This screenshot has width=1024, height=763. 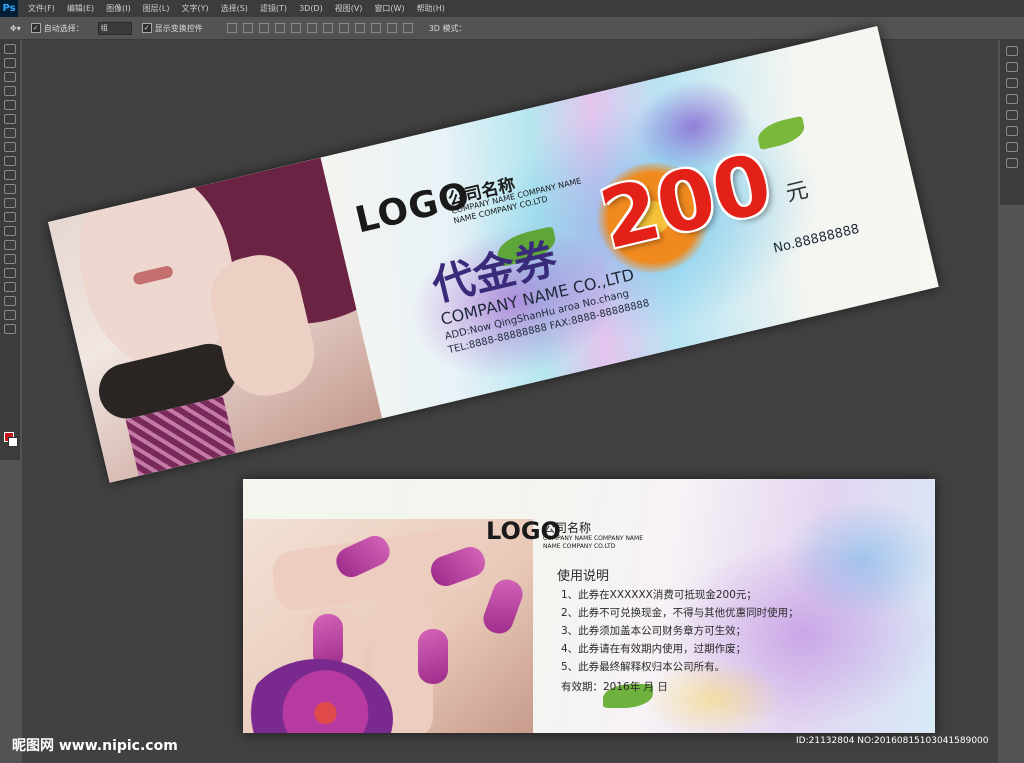 What do you see at coordinates (680, 613) in the screenshot?
I see `rule-item: 2、此券不可兑换现金，不得与其他优惠同时使用；` at bounding box center [680, 613].